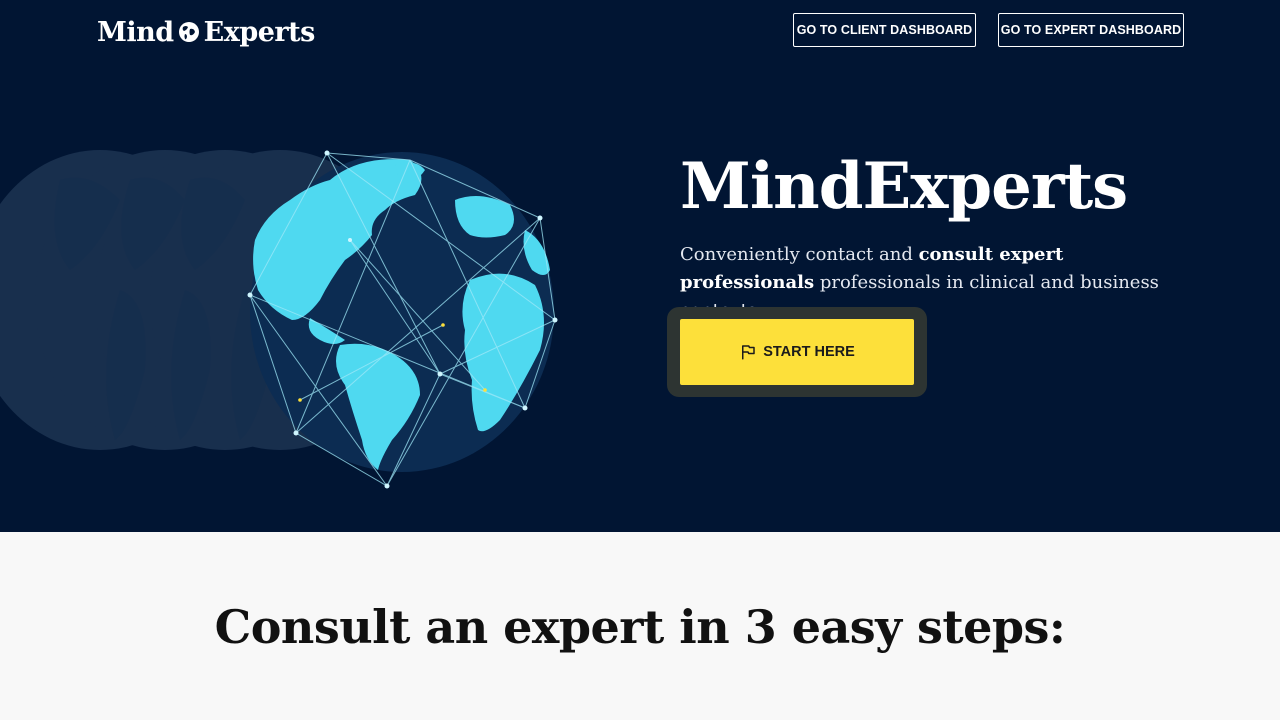 This screenshot has height=720, width=1280. What do you see at coordinates (259, 32) in the screenshot?
I see `logo-text-right: Experts` at bounding box center [259, 32].